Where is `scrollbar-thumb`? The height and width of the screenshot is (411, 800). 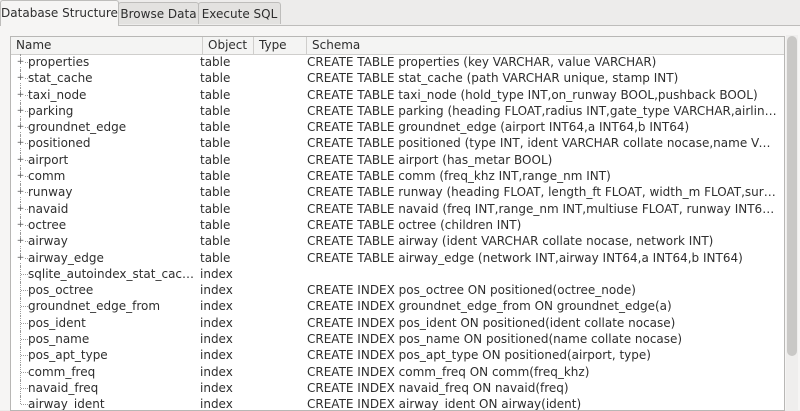
scrollbar-thumb is located at coordinates (792, 196).